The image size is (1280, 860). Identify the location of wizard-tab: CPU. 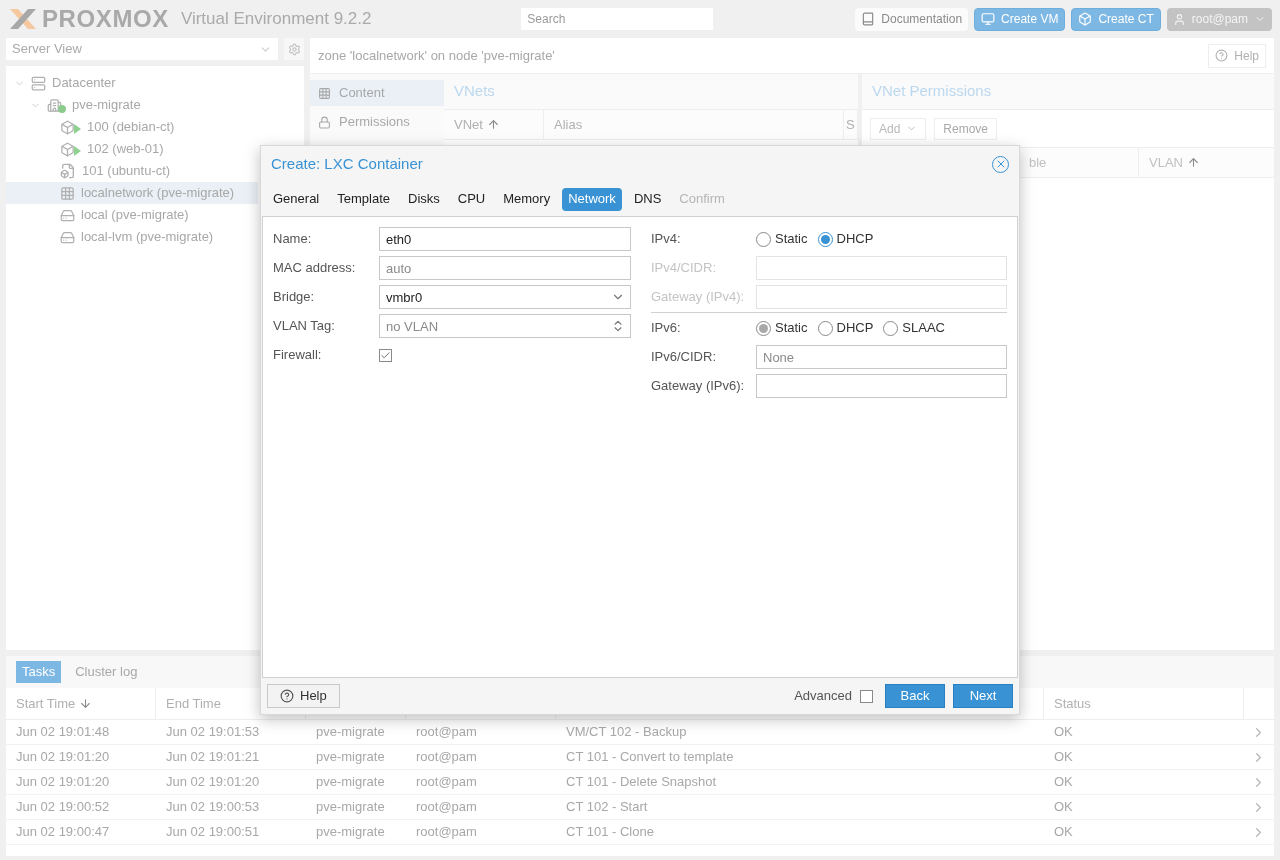
(471, 199).